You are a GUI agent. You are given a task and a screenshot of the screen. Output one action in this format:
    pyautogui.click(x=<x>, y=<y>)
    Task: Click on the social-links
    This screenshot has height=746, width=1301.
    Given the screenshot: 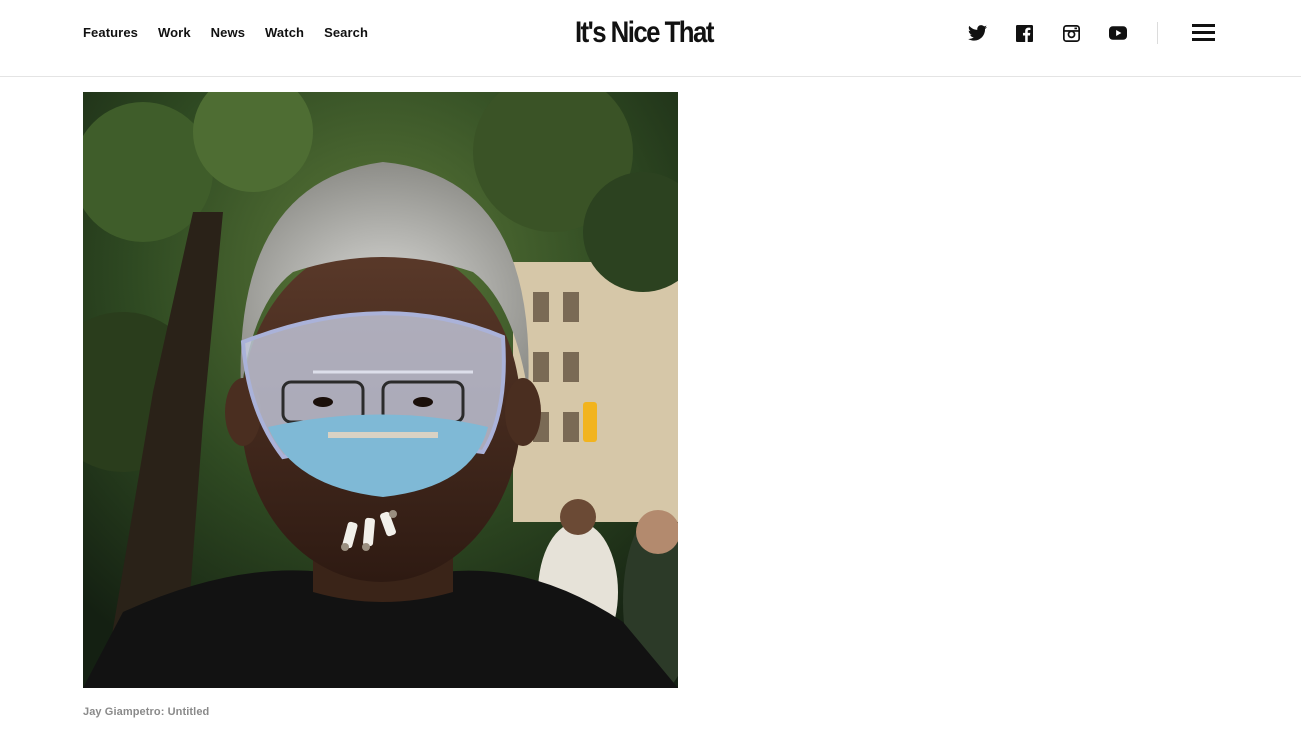 What is the action you would take?
    pyautogui.click(x=1060, y=33)
    